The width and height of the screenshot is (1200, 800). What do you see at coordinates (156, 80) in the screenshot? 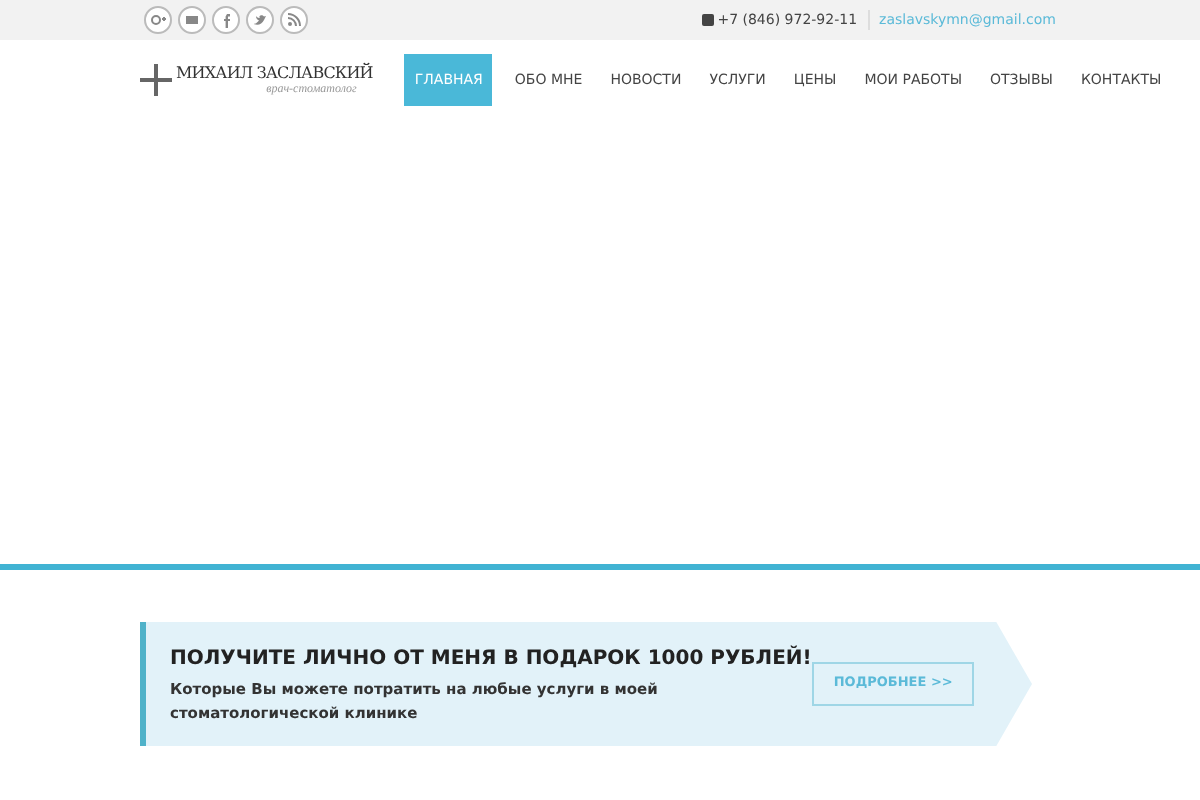
I see `cross-icon` at bounding box center [156, 80].